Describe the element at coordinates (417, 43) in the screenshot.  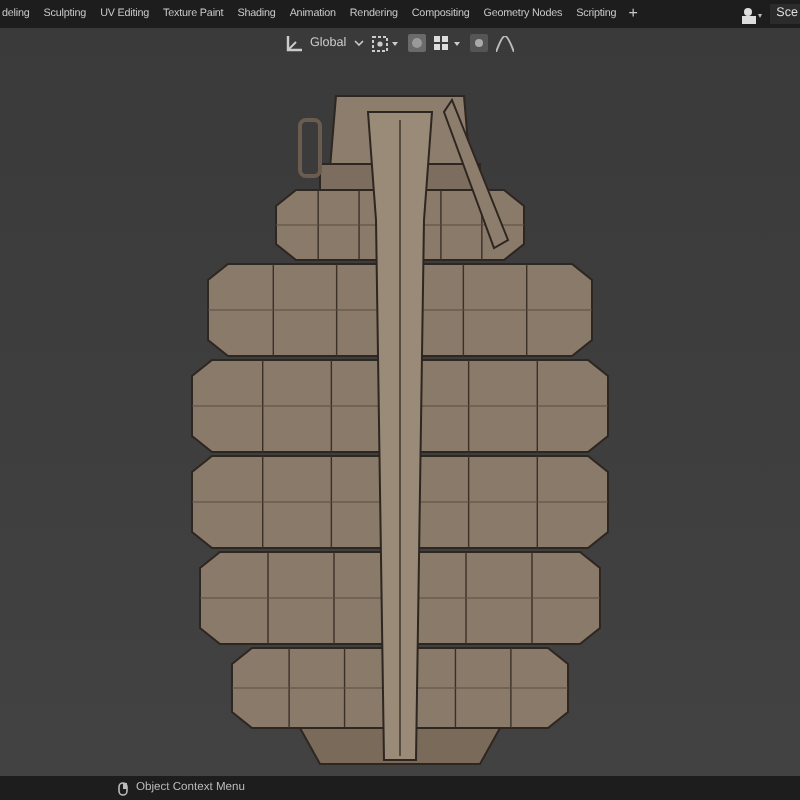
I see `snap-toggle-icon` at that location.